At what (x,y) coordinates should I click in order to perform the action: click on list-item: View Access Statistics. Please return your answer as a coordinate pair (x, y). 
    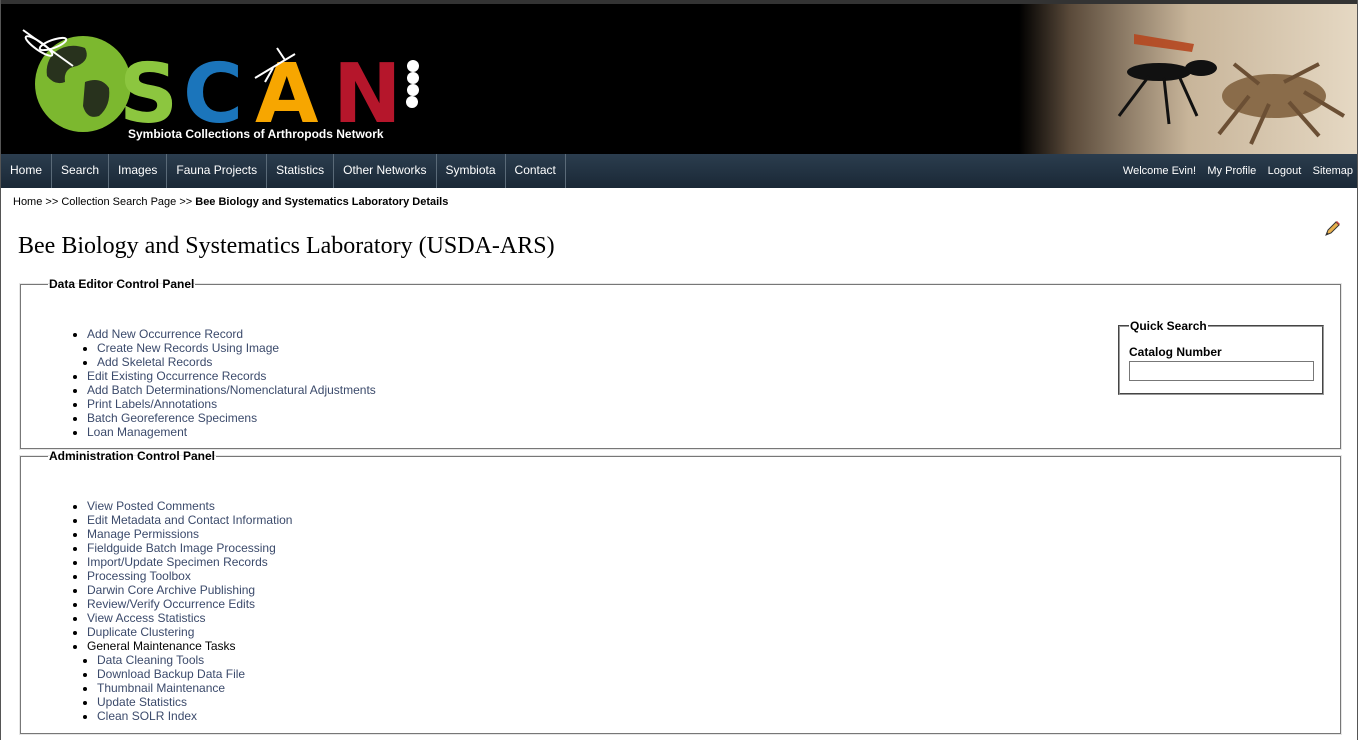
    Looking at the image, I should click on (189, 618).